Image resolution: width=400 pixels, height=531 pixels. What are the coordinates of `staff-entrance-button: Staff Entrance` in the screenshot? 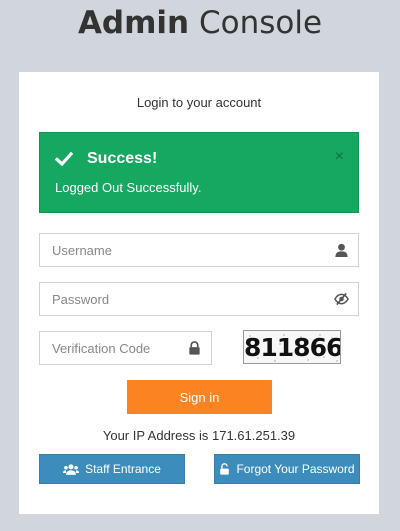 It's located at (112, 469).